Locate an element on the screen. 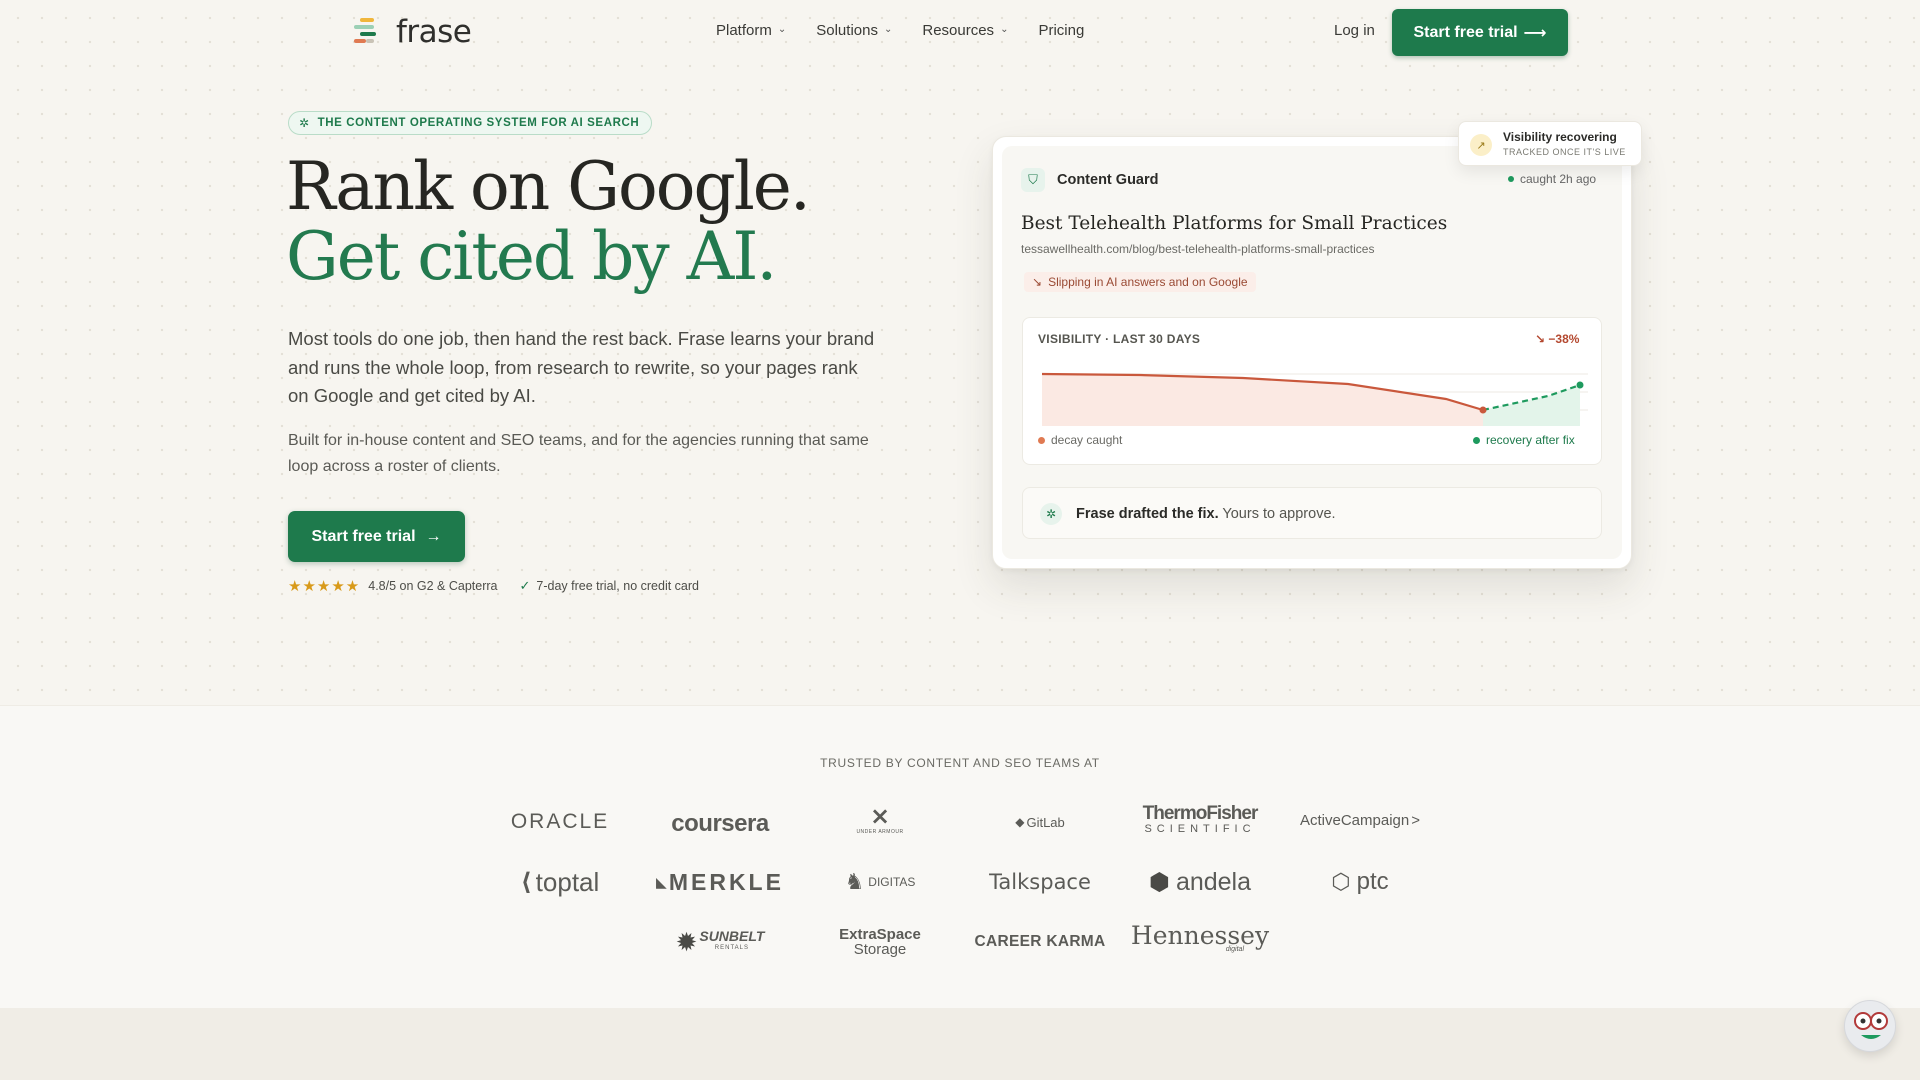 The width and height of the screenshot is (1920, 1080). nav-solutions-label: Solutions is located at coordinates (847, 30).